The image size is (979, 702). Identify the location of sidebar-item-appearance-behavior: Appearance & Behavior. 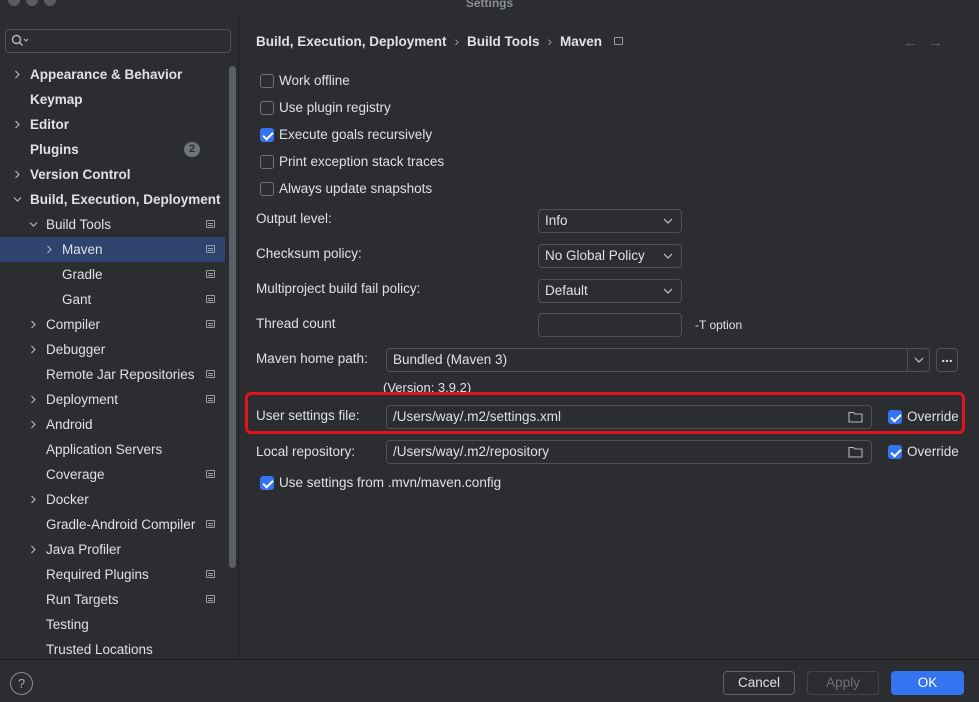
(112, 74).